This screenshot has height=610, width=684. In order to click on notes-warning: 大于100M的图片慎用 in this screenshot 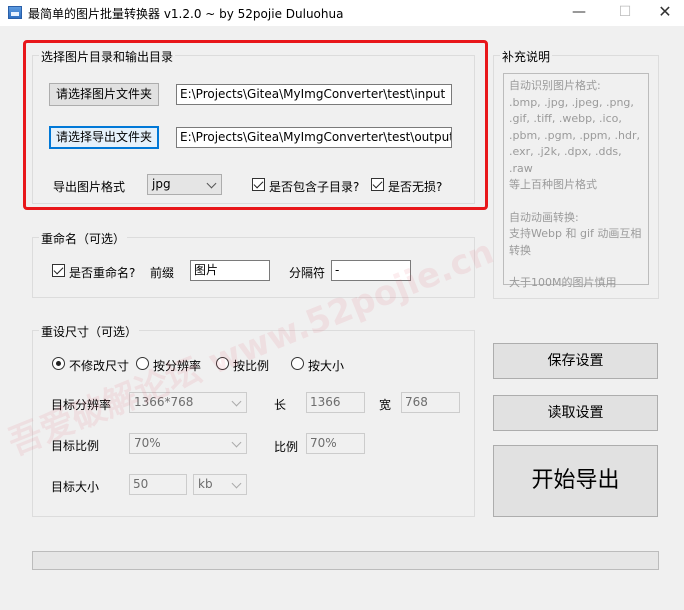, I will do `click(563, 282)`.